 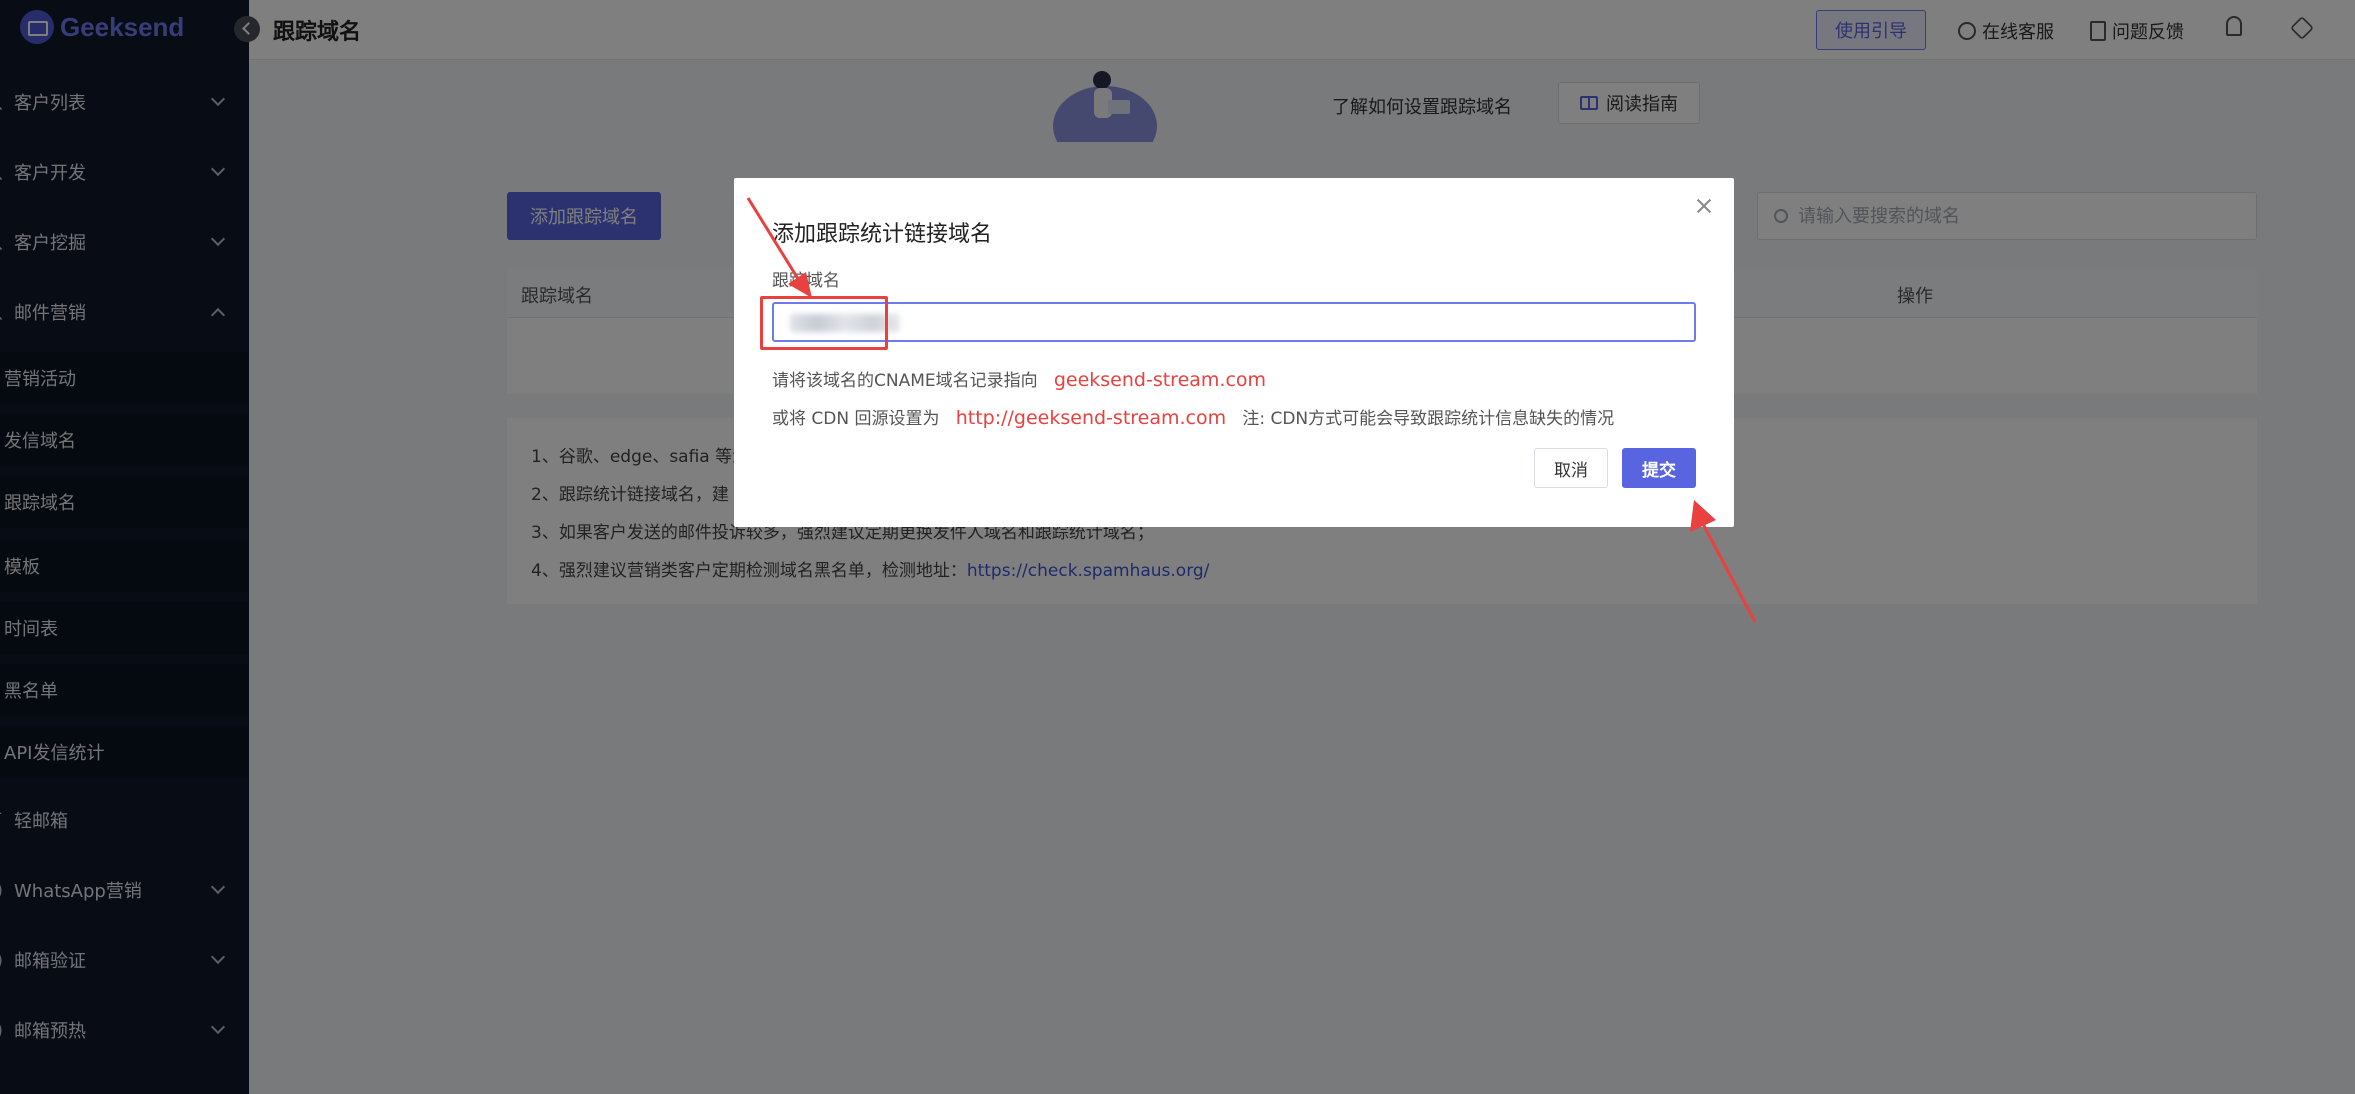 What do you see at coordinates (1704, 206) in the screenshot?
I see `close-icon` at bounding box center [1704, 206].